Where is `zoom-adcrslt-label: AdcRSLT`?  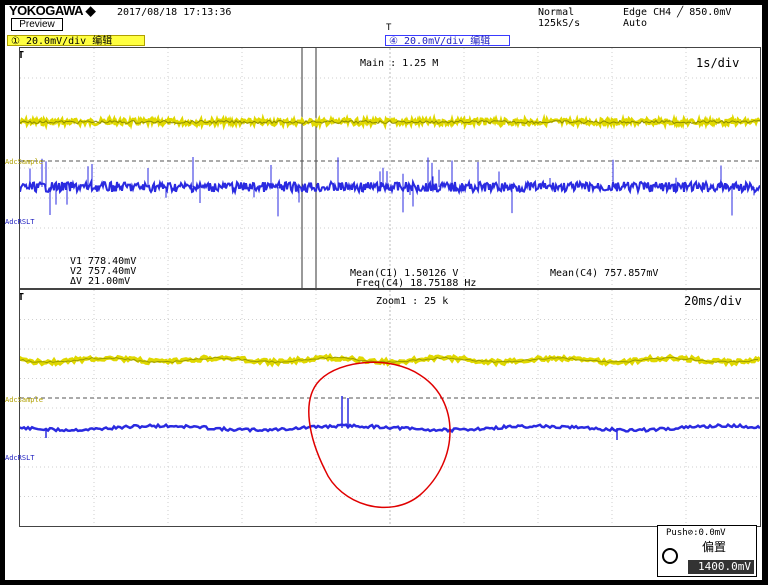
zoom-adcrslt-label: AdcRSLT is located at coordinates (20, 458).